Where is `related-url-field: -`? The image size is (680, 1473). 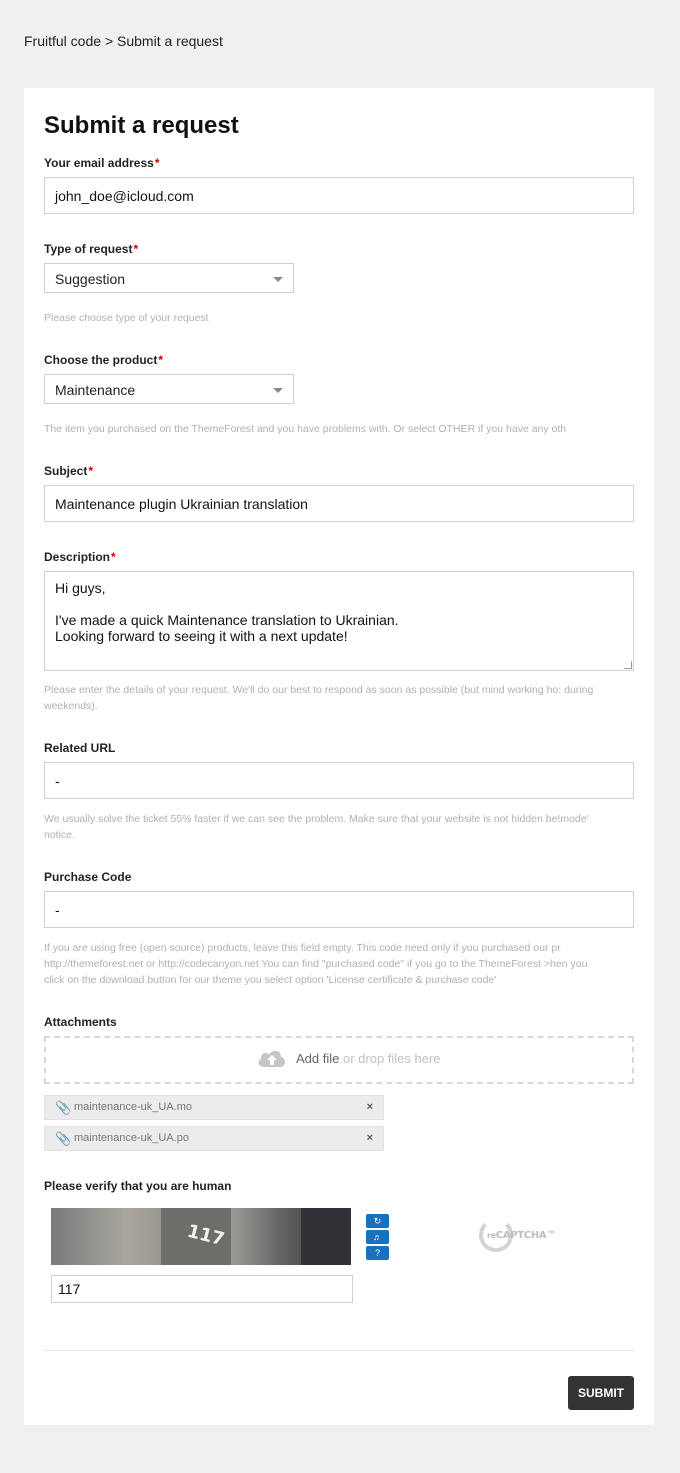
related-url-field: - is located at coordinates (339, 780).